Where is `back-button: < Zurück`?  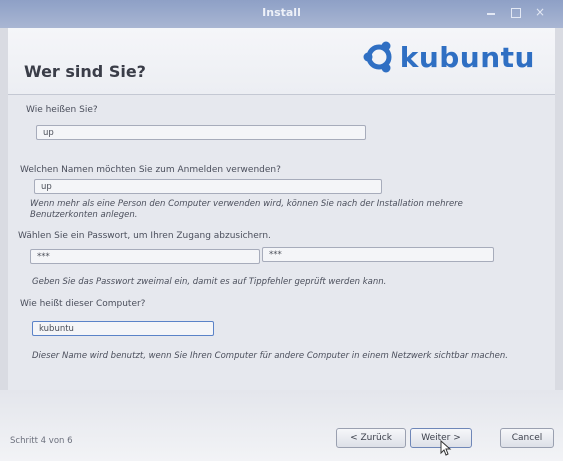 back-button: < Zurück is located at coordinates (371, 438).